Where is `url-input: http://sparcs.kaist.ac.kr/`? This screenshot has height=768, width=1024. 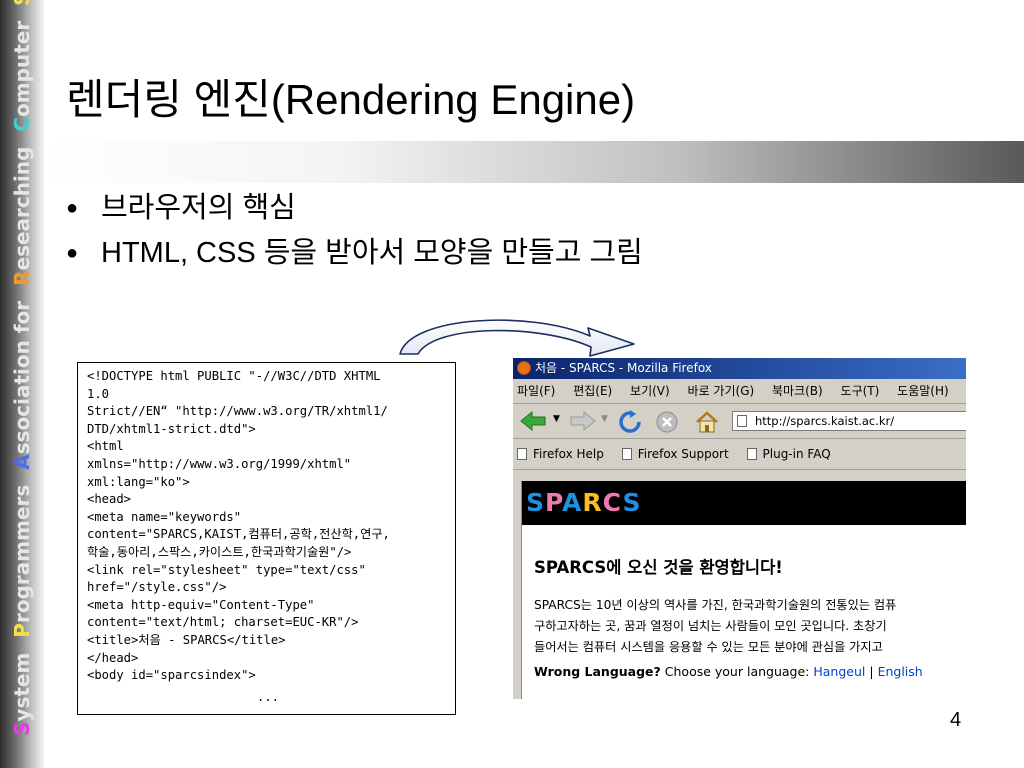
url-input: http://sparcs.kaist.ac.kr/ is located at coordinates (849, 421).